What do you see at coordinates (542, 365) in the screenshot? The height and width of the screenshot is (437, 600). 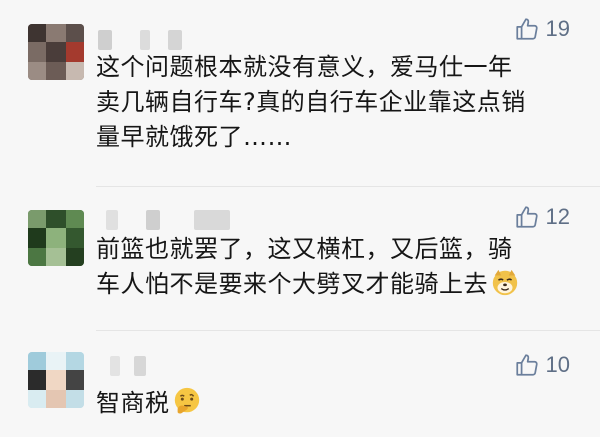 I see `like-button: 10` at bounding box center [542, 365].